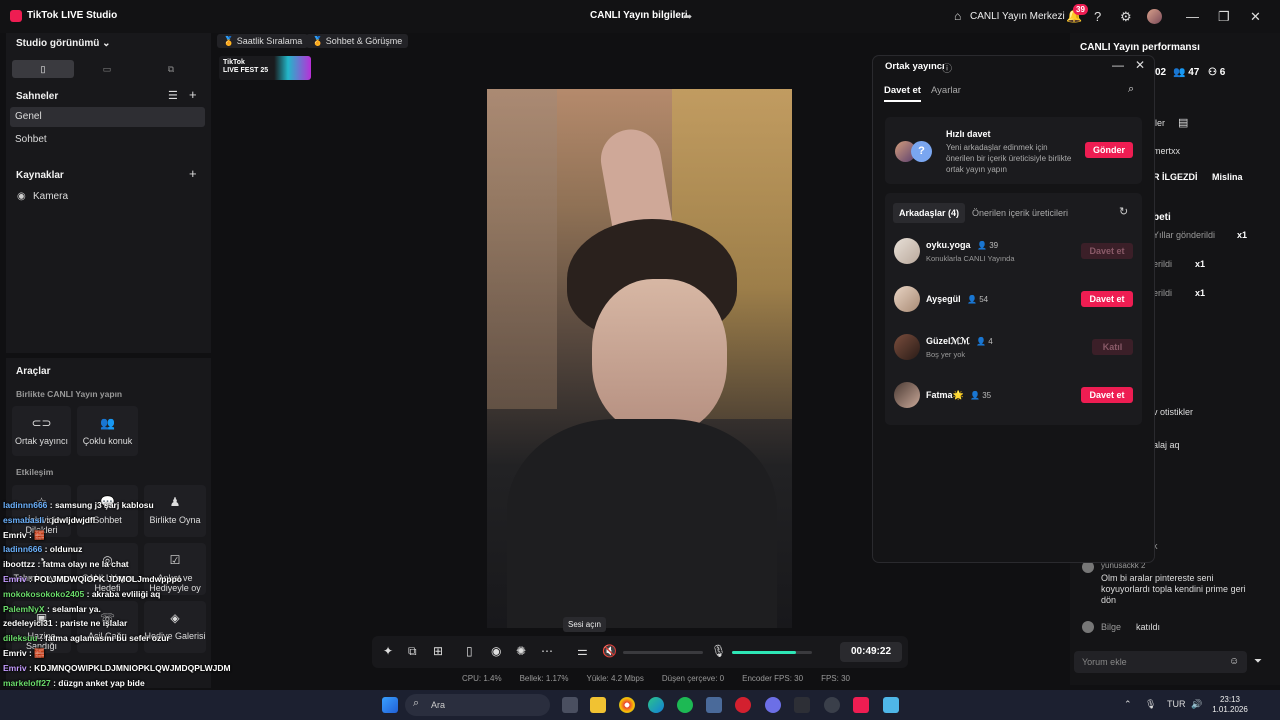 Image resolution: width=1280 pixels, height=720 pixels. What do you see at coordinates (929, 213) in the screenshot?
I see `tab-friends: Arkadaşlar (4)` at bounding box center [929, 213].